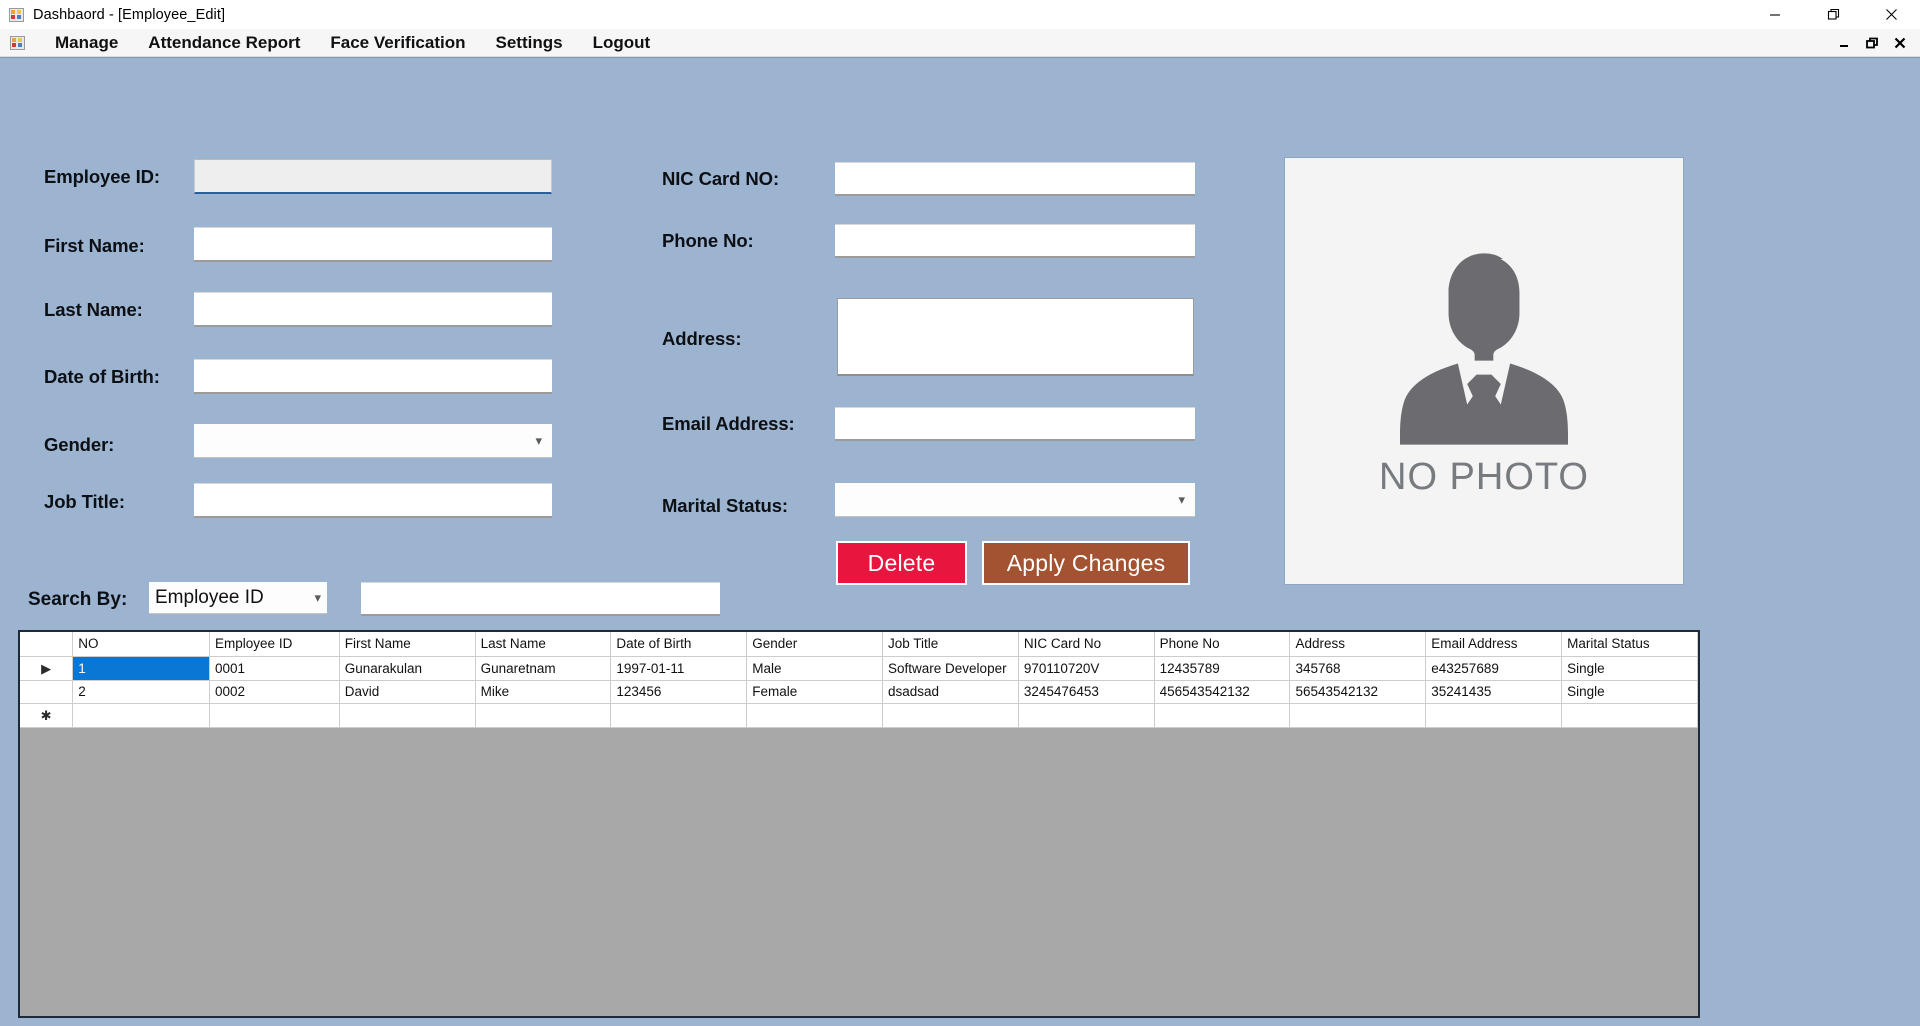  I want to click on mdi-window-controls, so click(1872, 43).